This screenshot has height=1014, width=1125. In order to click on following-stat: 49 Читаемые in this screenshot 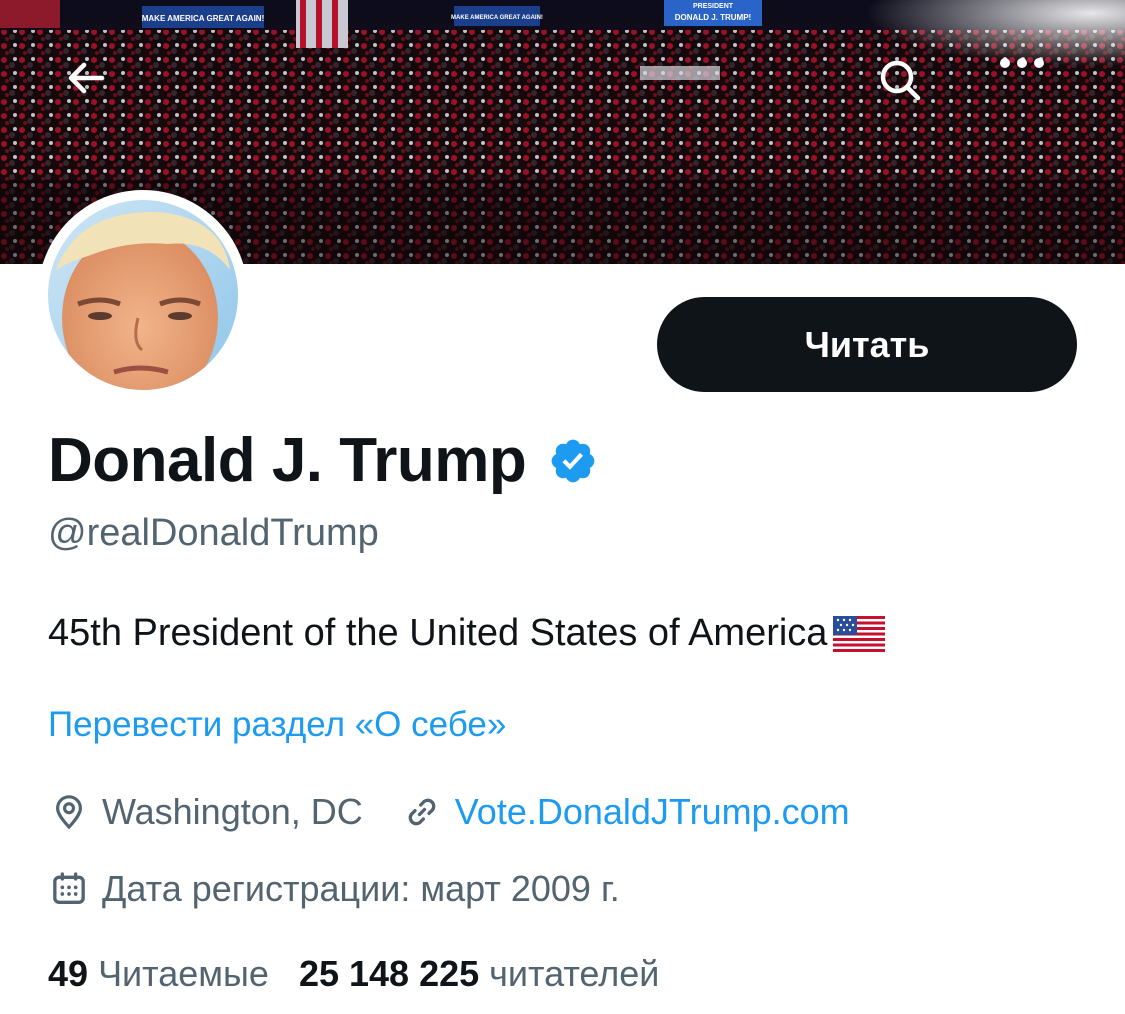, I will do `click(158, 974)`.